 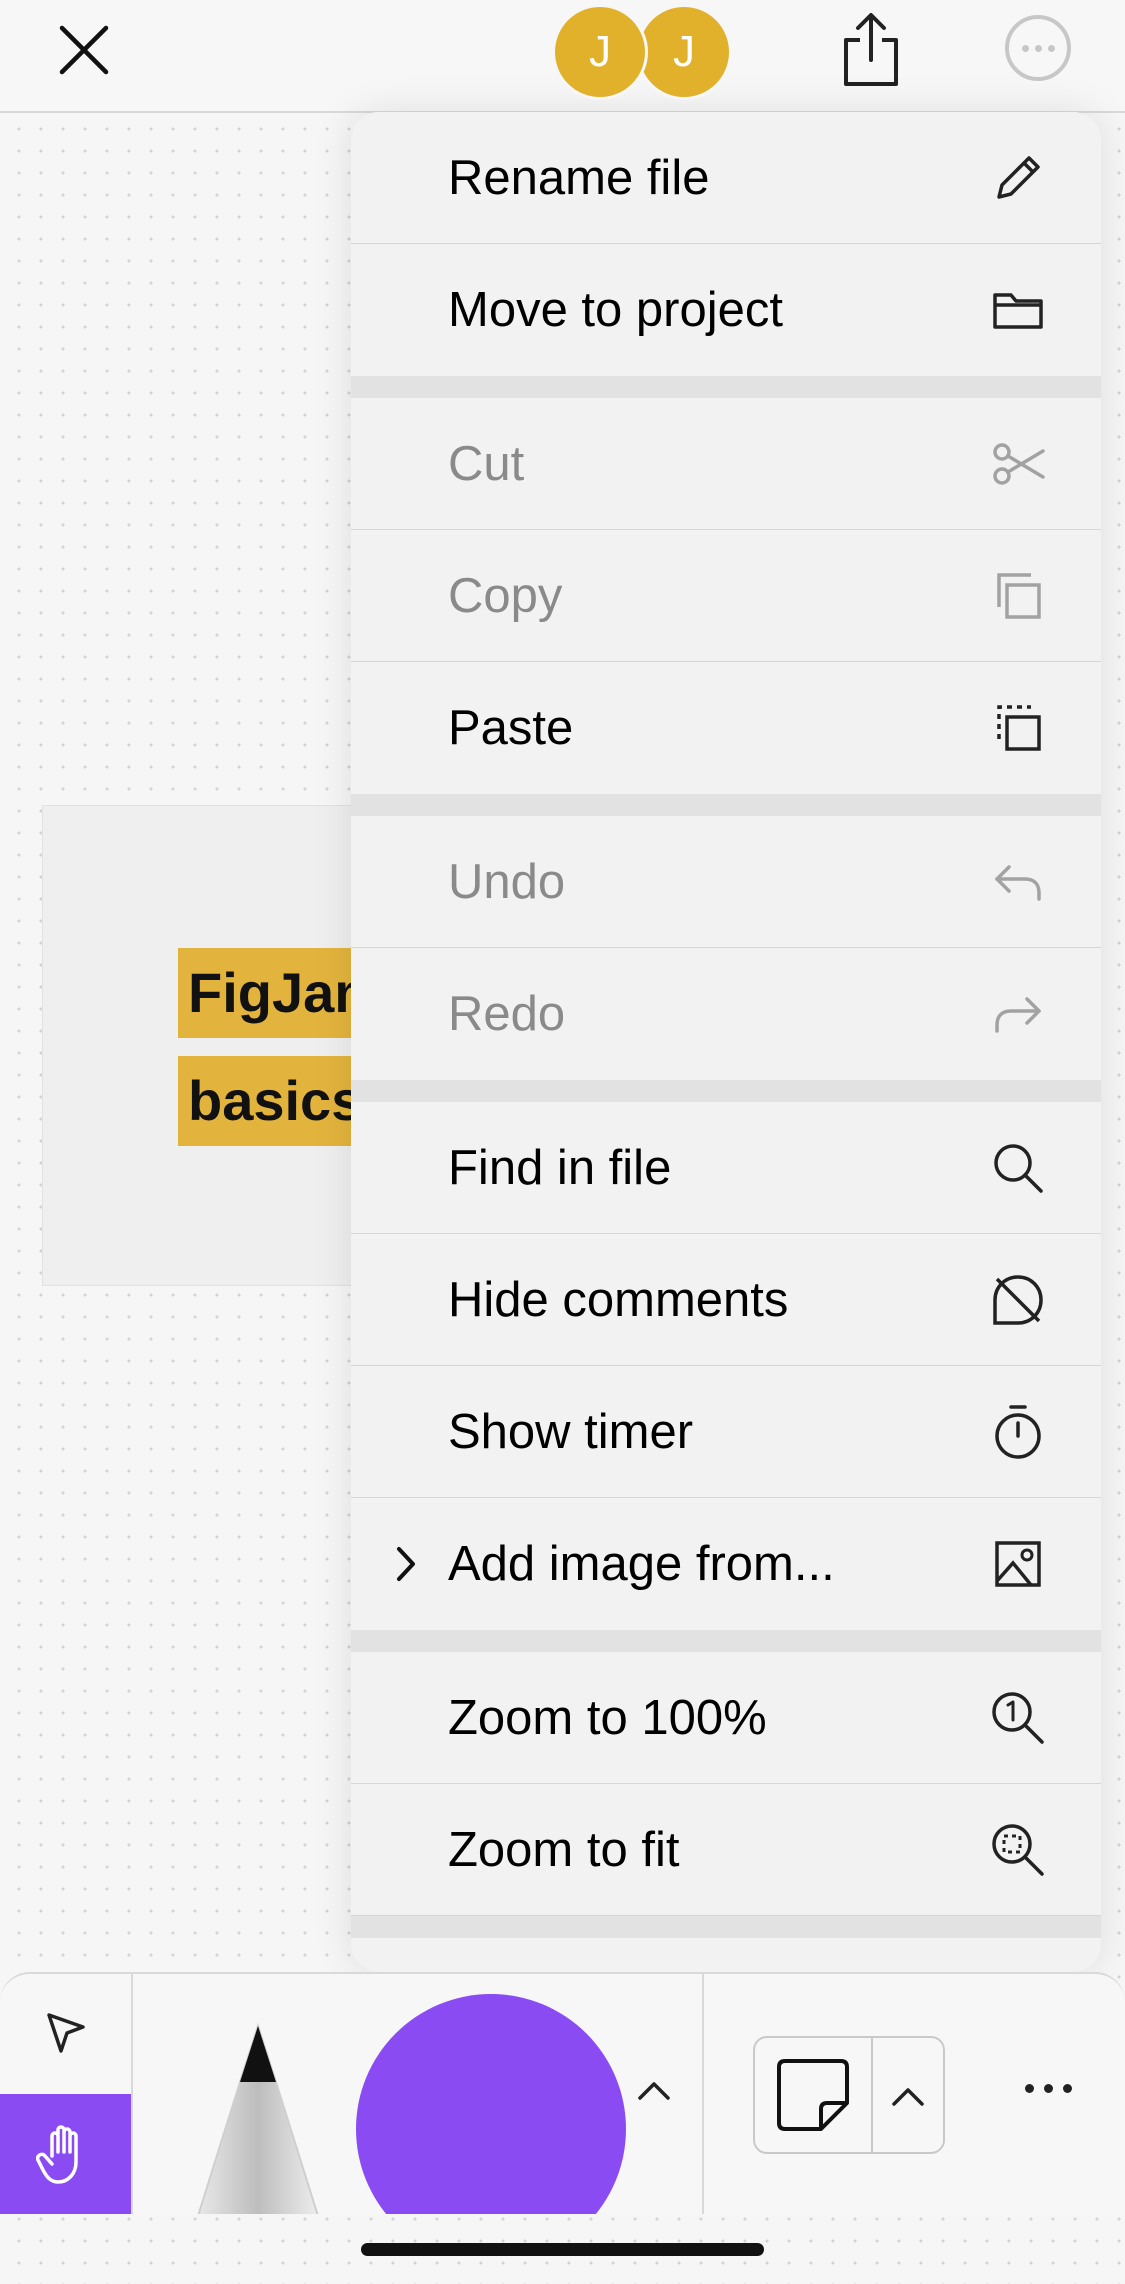 I want to click on close-button, so click(x=84, y=50).